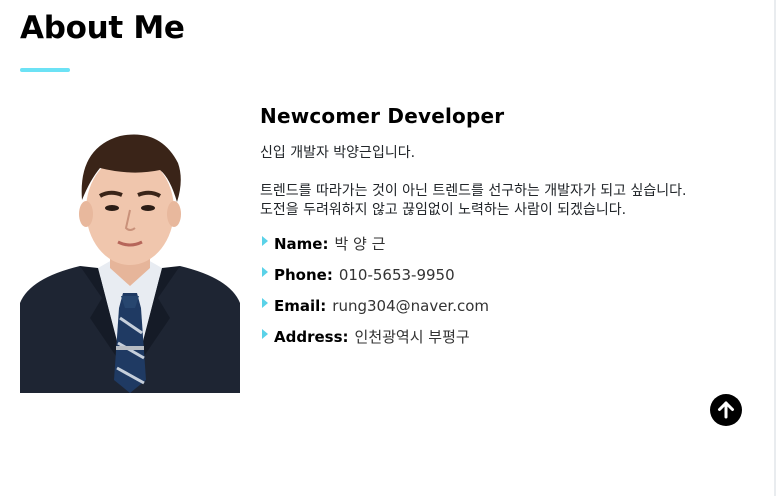 The height and width of the screenshot is (496, 776). I want to click on intro-line: 도전을 두려워하지 않고 끊임없이 노력하는 사람이 되겠습니다., so click(443, 210).